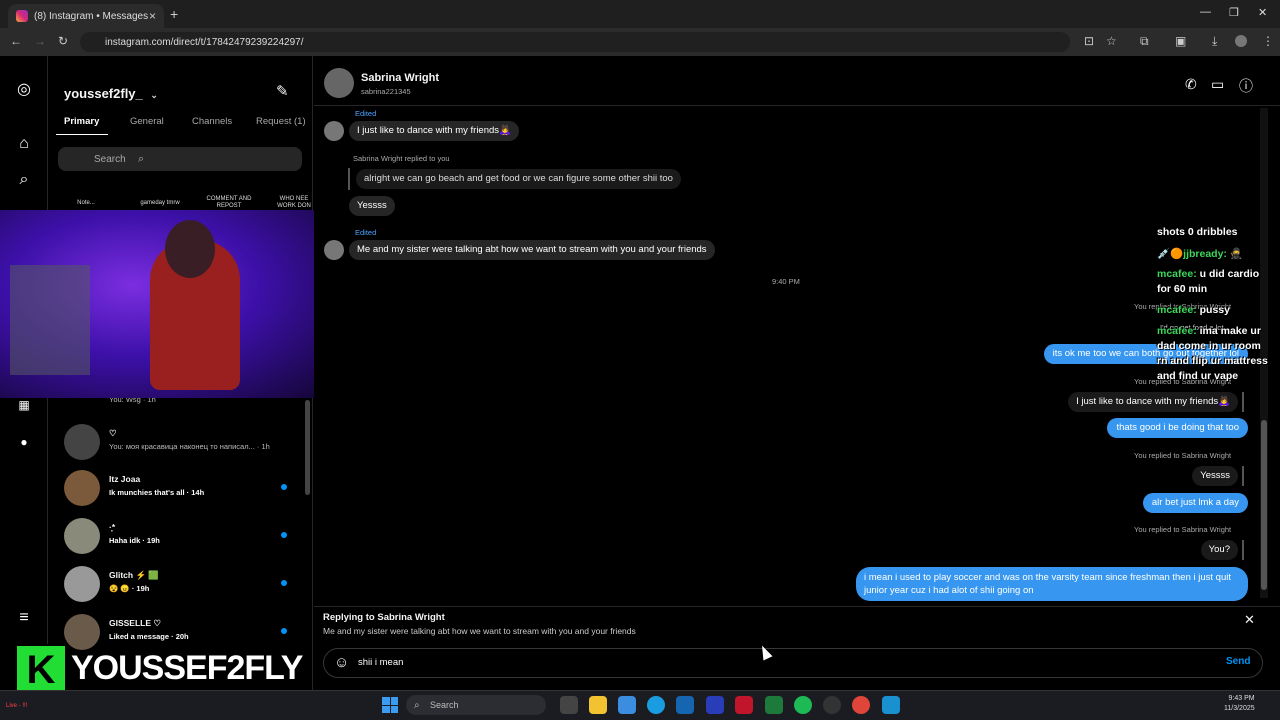  I want to click on tab-primary: Primary, so click(81, 121).